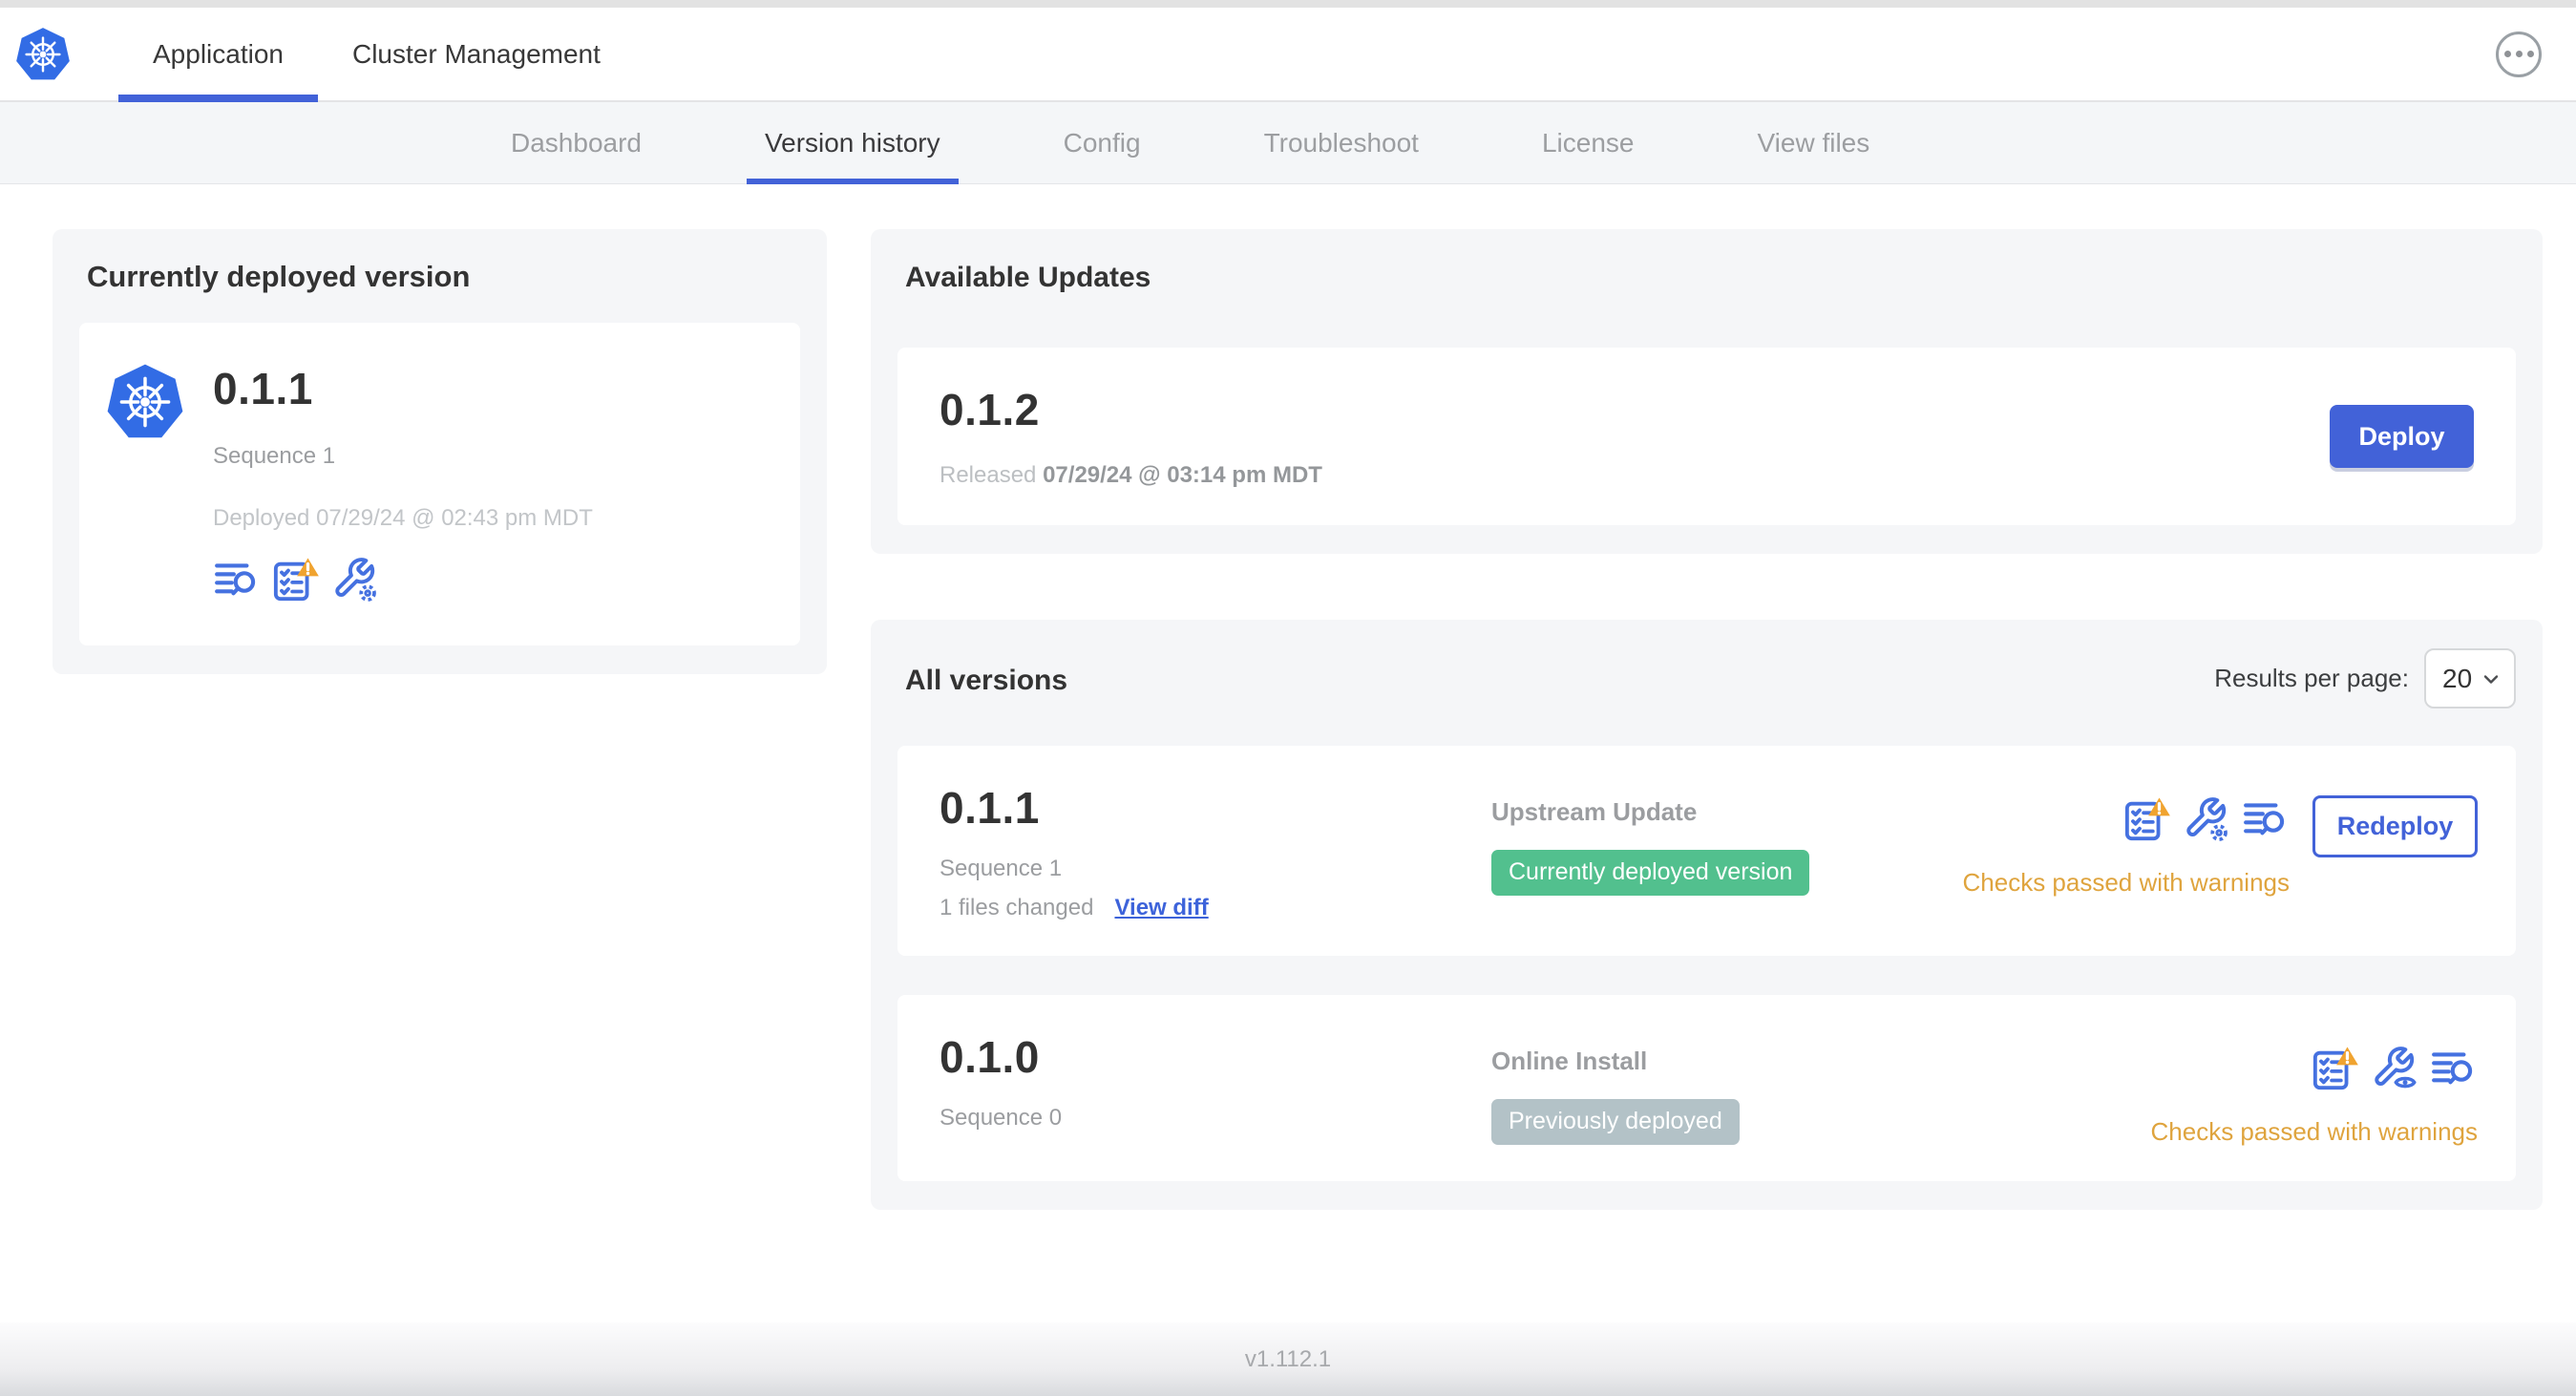  I want to click on update-version-number: 0.1.2, so click(990, 409).